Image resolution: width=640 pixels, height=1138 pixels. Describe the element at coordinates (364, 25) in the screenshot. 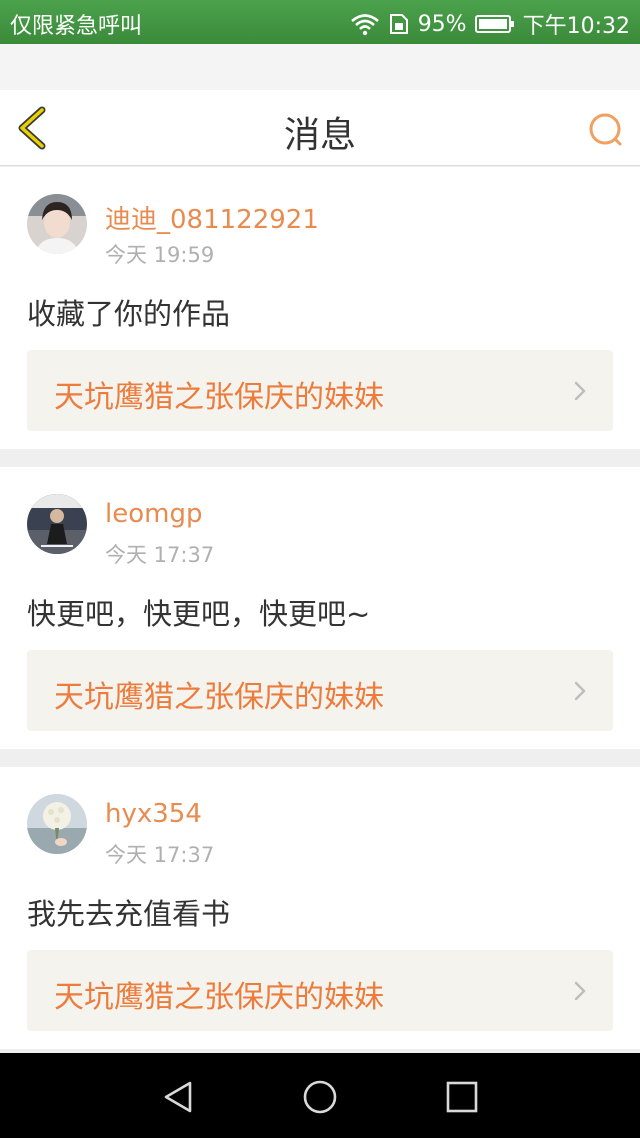

I see `wifi-icon` at that location.